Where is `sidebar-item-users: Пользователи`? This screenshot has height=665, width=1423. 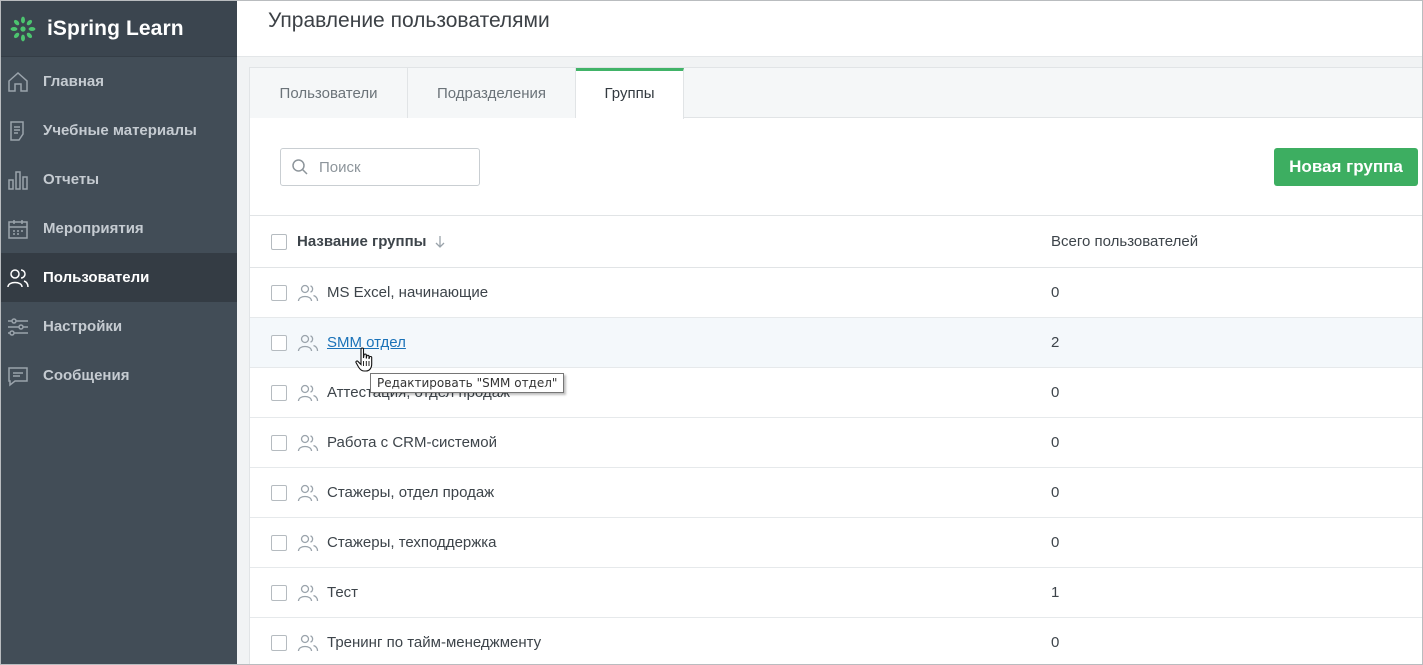
sidebar-item-users: Пользователи is located at coordinates (119, 277).